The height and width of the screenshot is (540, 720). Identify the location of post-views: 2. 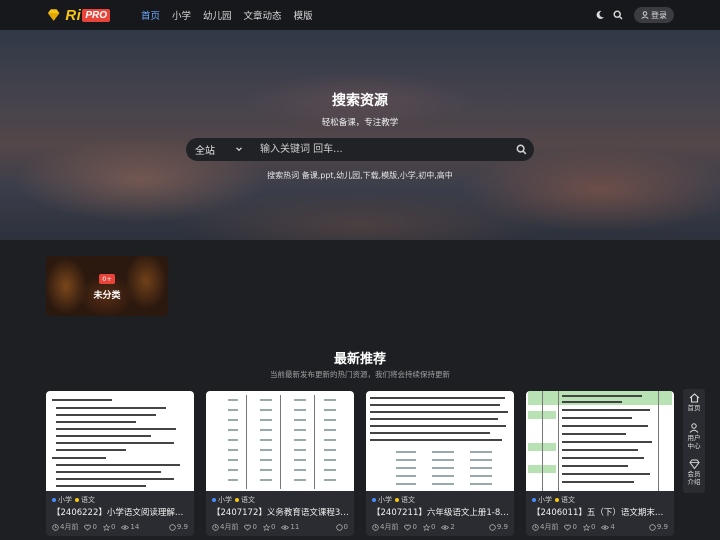
(448, 527).